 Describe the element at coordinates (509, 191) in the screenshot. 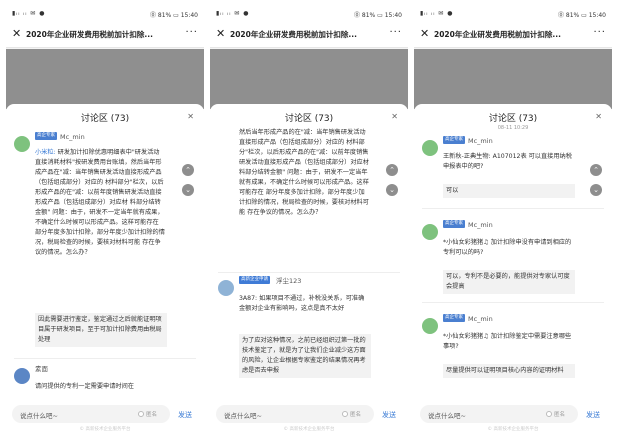

I see `reply-box: 可以` at that location.